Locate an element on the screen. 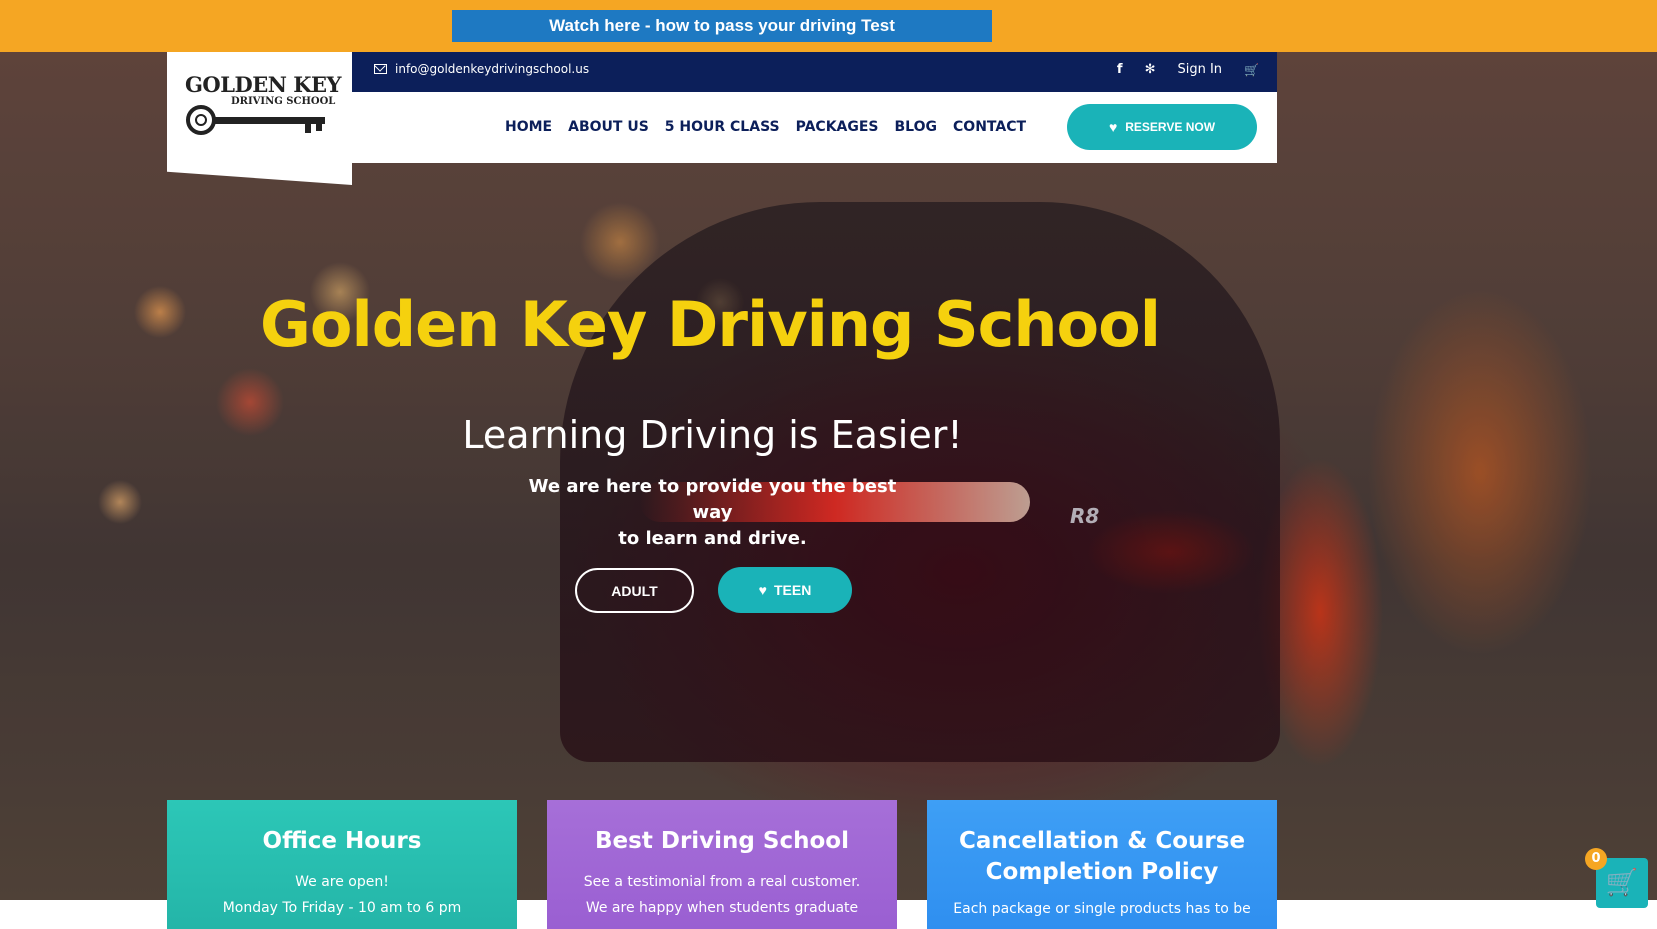  card-title: Office Hours is located at coordinates (342, 841).